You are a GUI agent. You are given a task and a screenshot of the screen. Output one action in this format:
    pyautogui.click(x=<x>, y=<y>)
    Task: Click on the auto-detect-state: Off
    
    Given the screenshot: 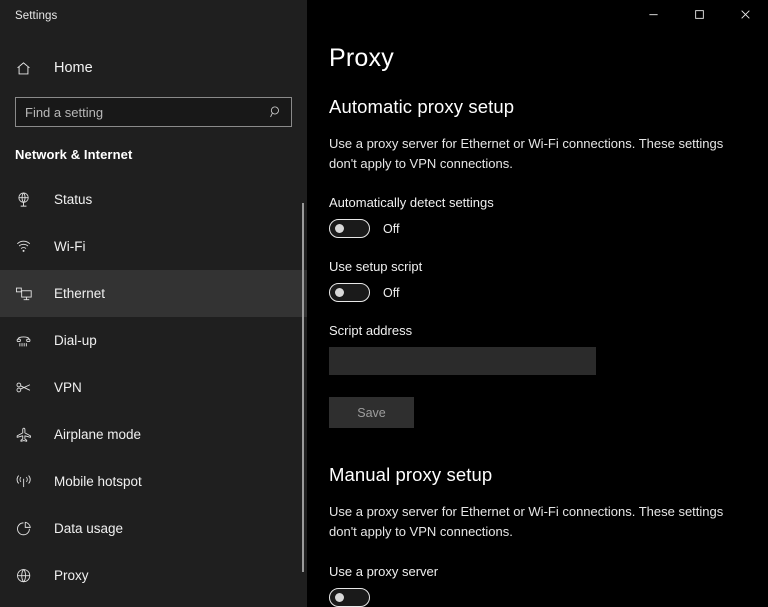 What is the action you would take?
    pyautogui.click(x=391, y=228)
    